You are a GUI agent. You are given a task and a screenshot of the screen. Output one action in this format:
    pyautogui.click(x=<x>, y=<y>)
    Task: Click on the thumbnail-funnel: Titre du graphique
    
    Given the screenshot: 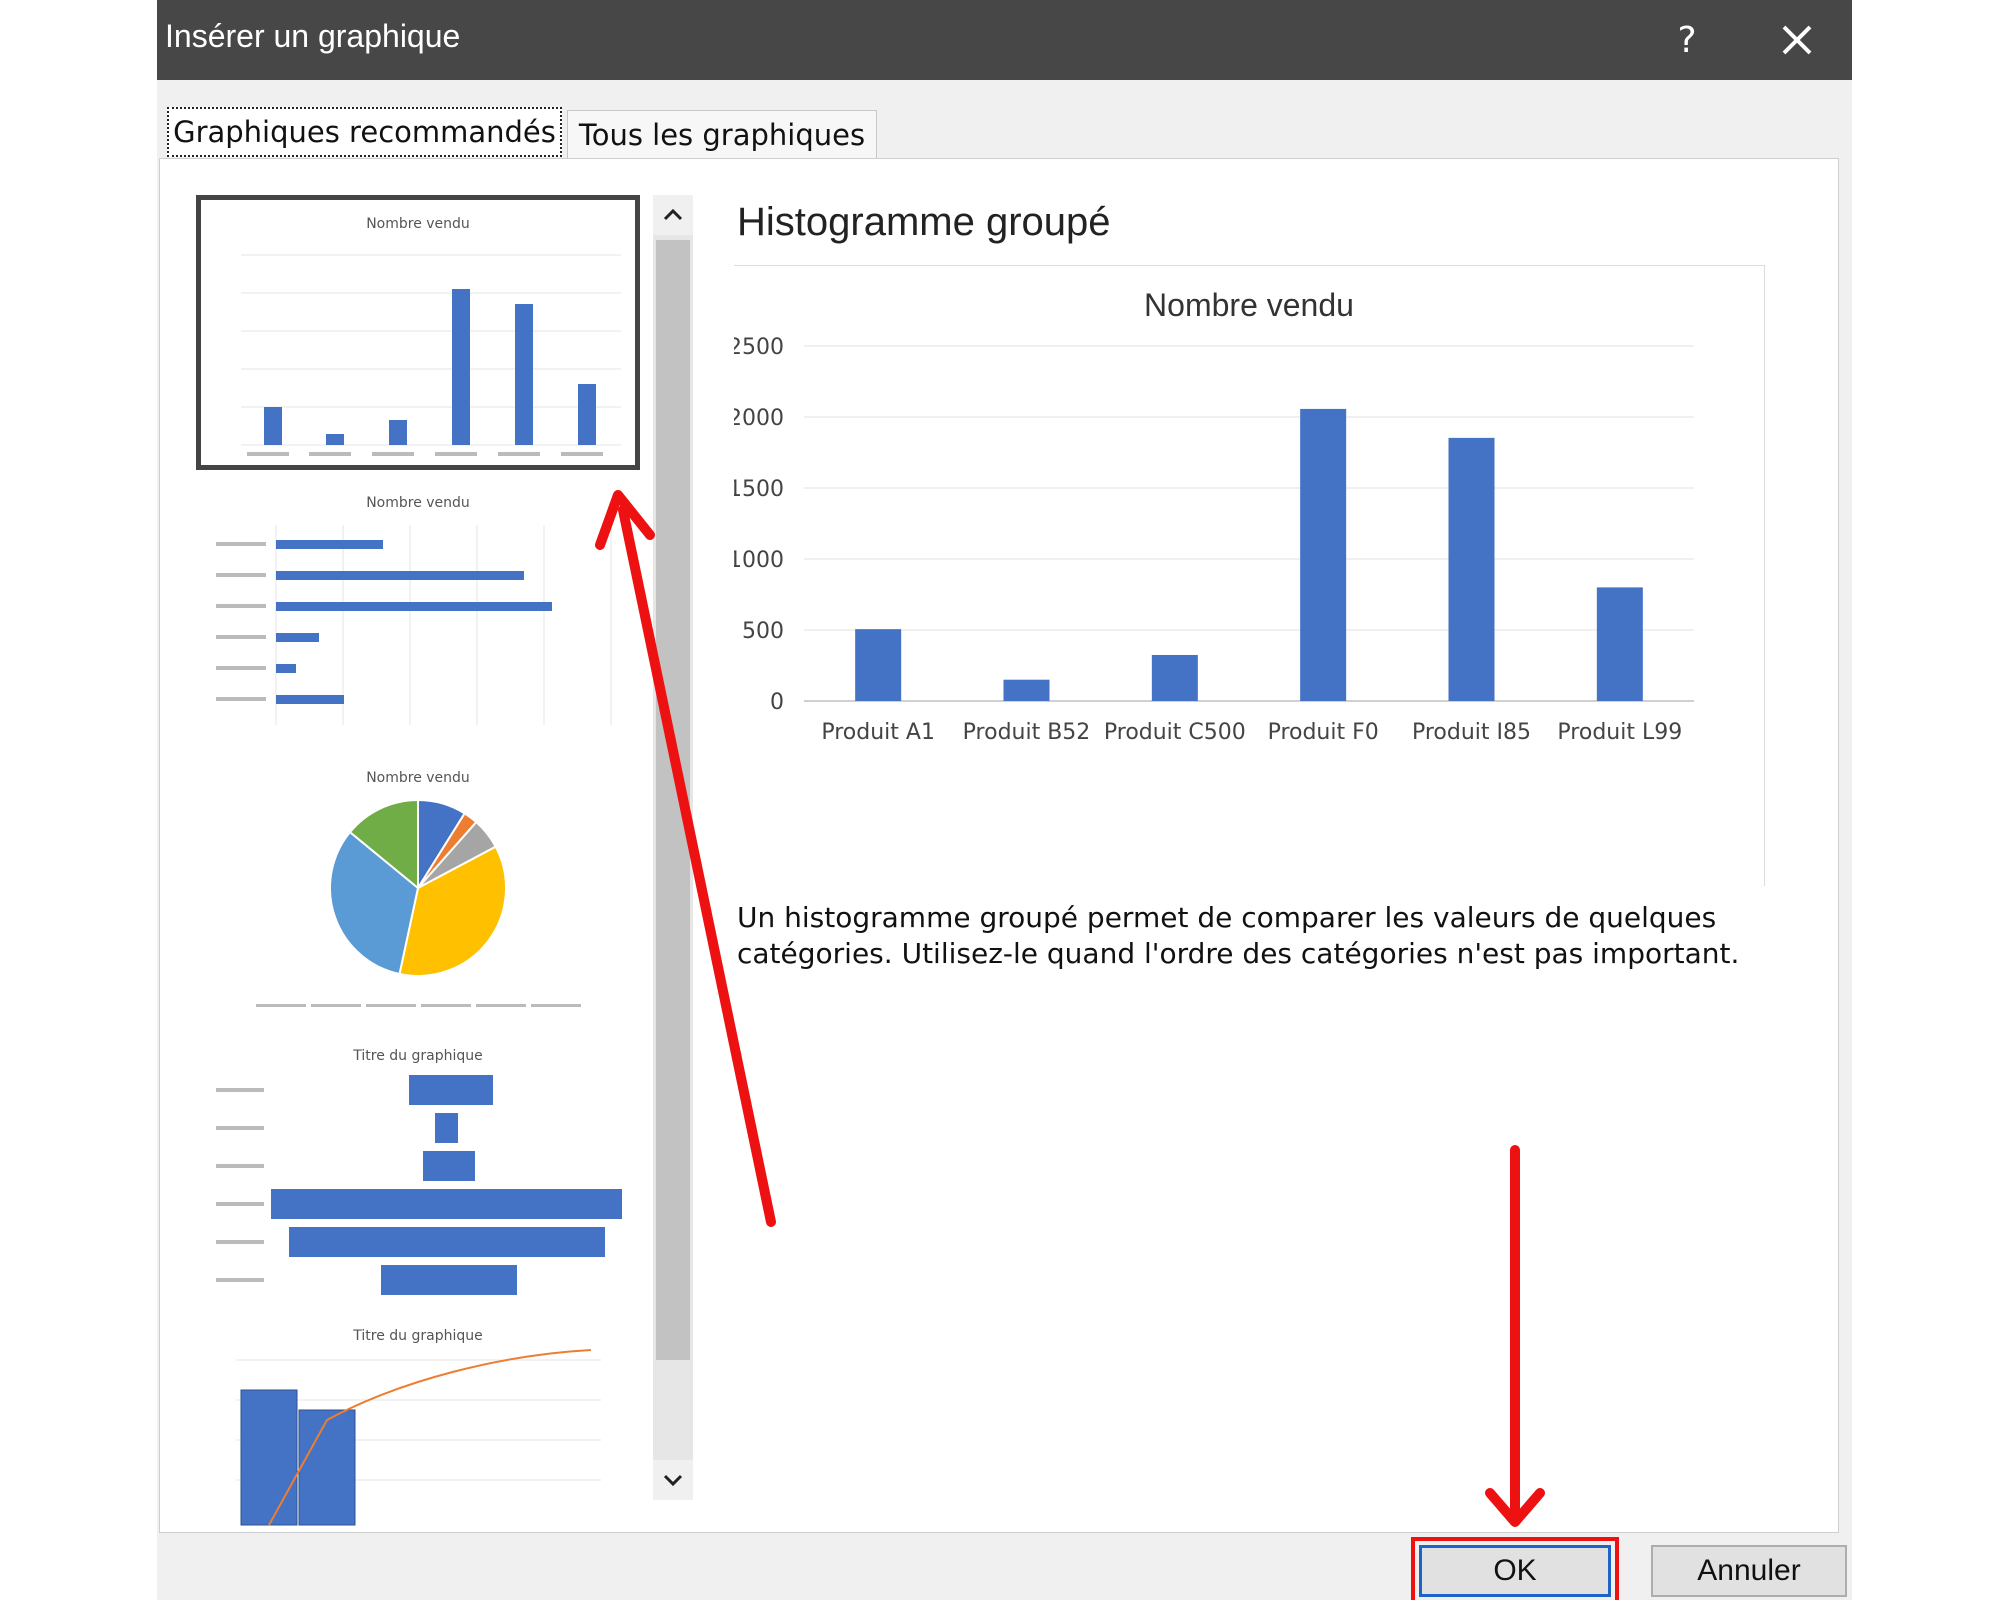 What is the action you would take?
    pyautogui.click(x=418, y=1167)
    